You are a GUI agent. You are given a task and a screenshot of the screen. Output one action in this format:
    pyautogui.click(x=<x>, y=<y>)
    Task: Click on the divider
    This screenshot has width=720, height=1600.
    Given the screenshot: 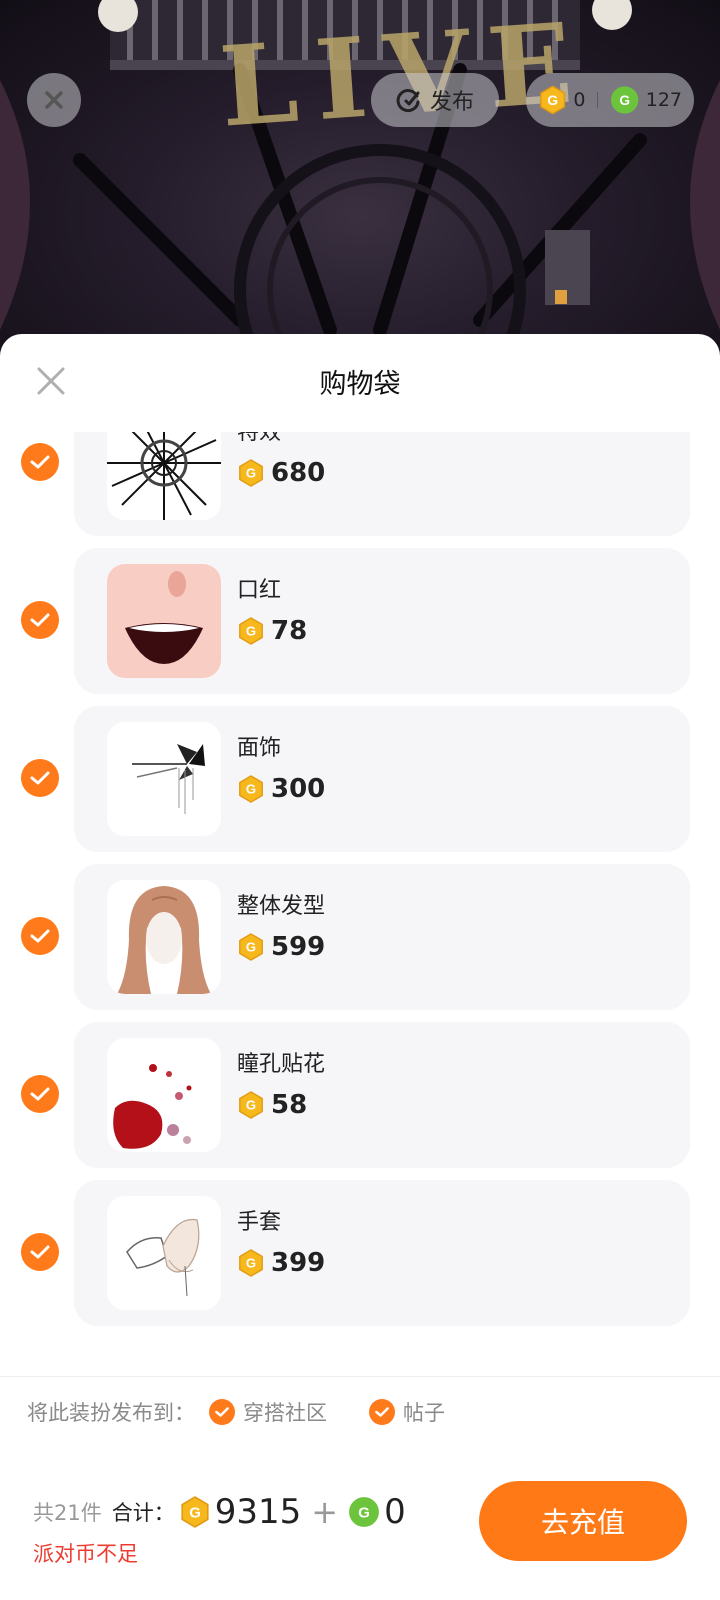 What is the action you would take?
    pyautogui.click(x=598, y=100)
    